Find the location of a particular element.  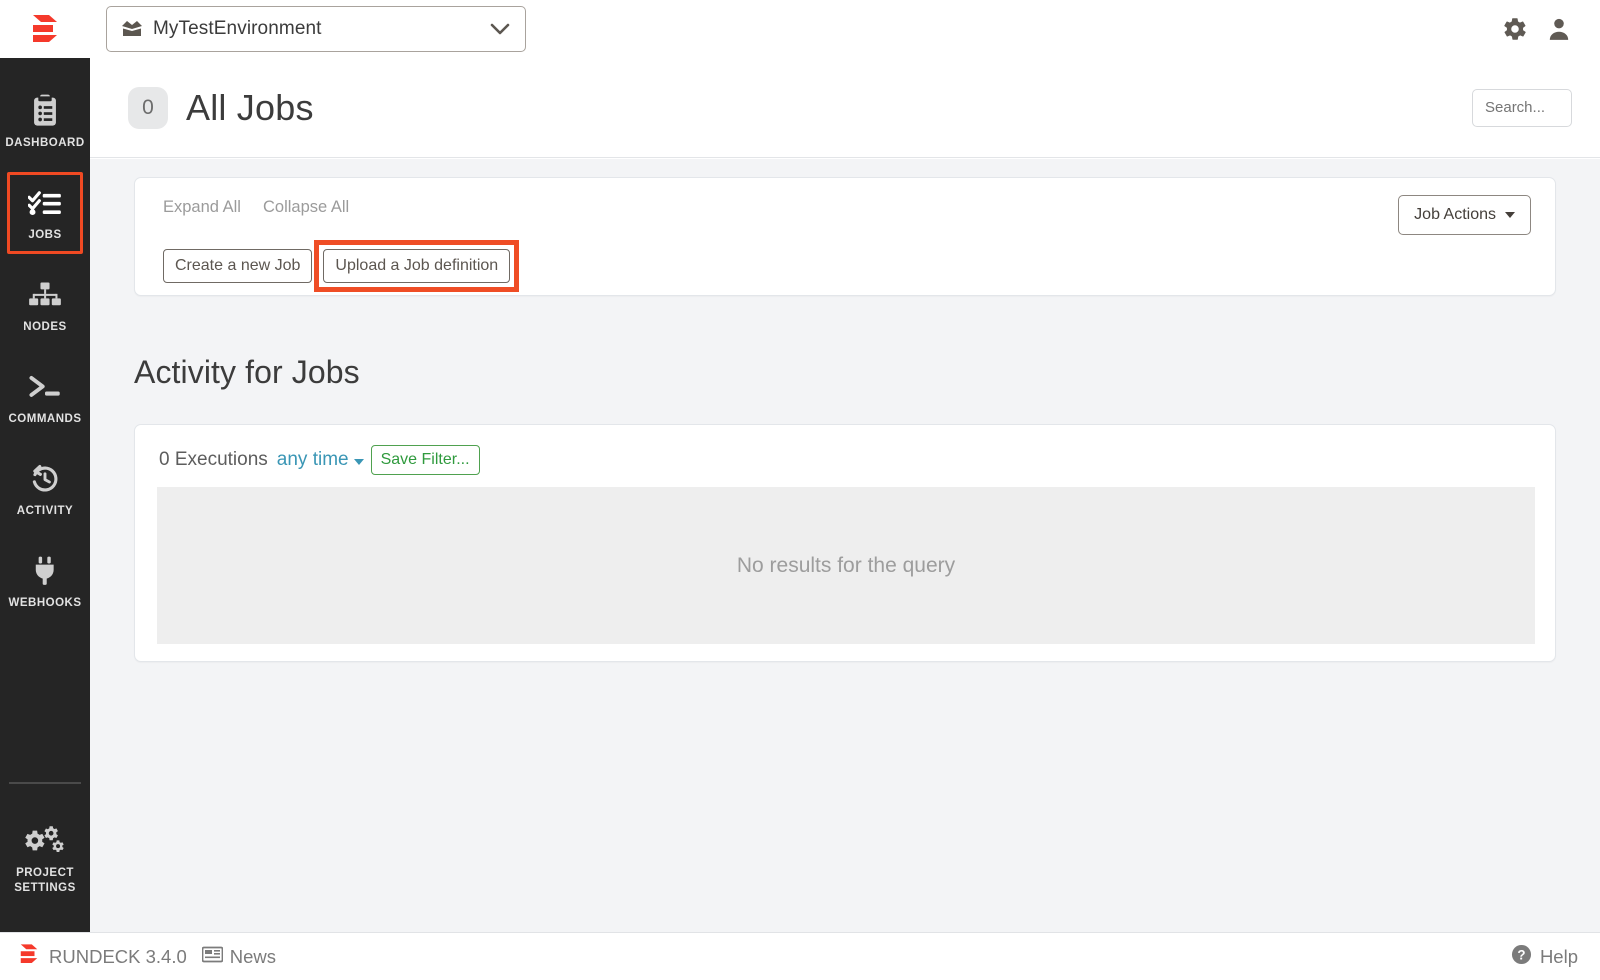

sidebar-divider is located at coordinates (45, 783).